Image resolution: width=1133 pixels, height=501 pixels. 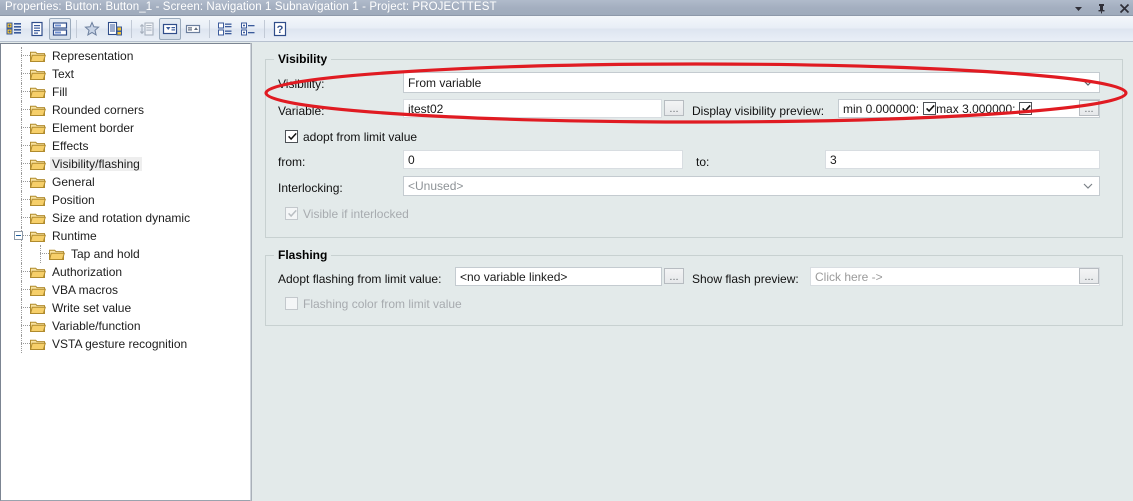 I want to click on tree-item-label: Size and rotation dynamic, so click(x=121, y=218).